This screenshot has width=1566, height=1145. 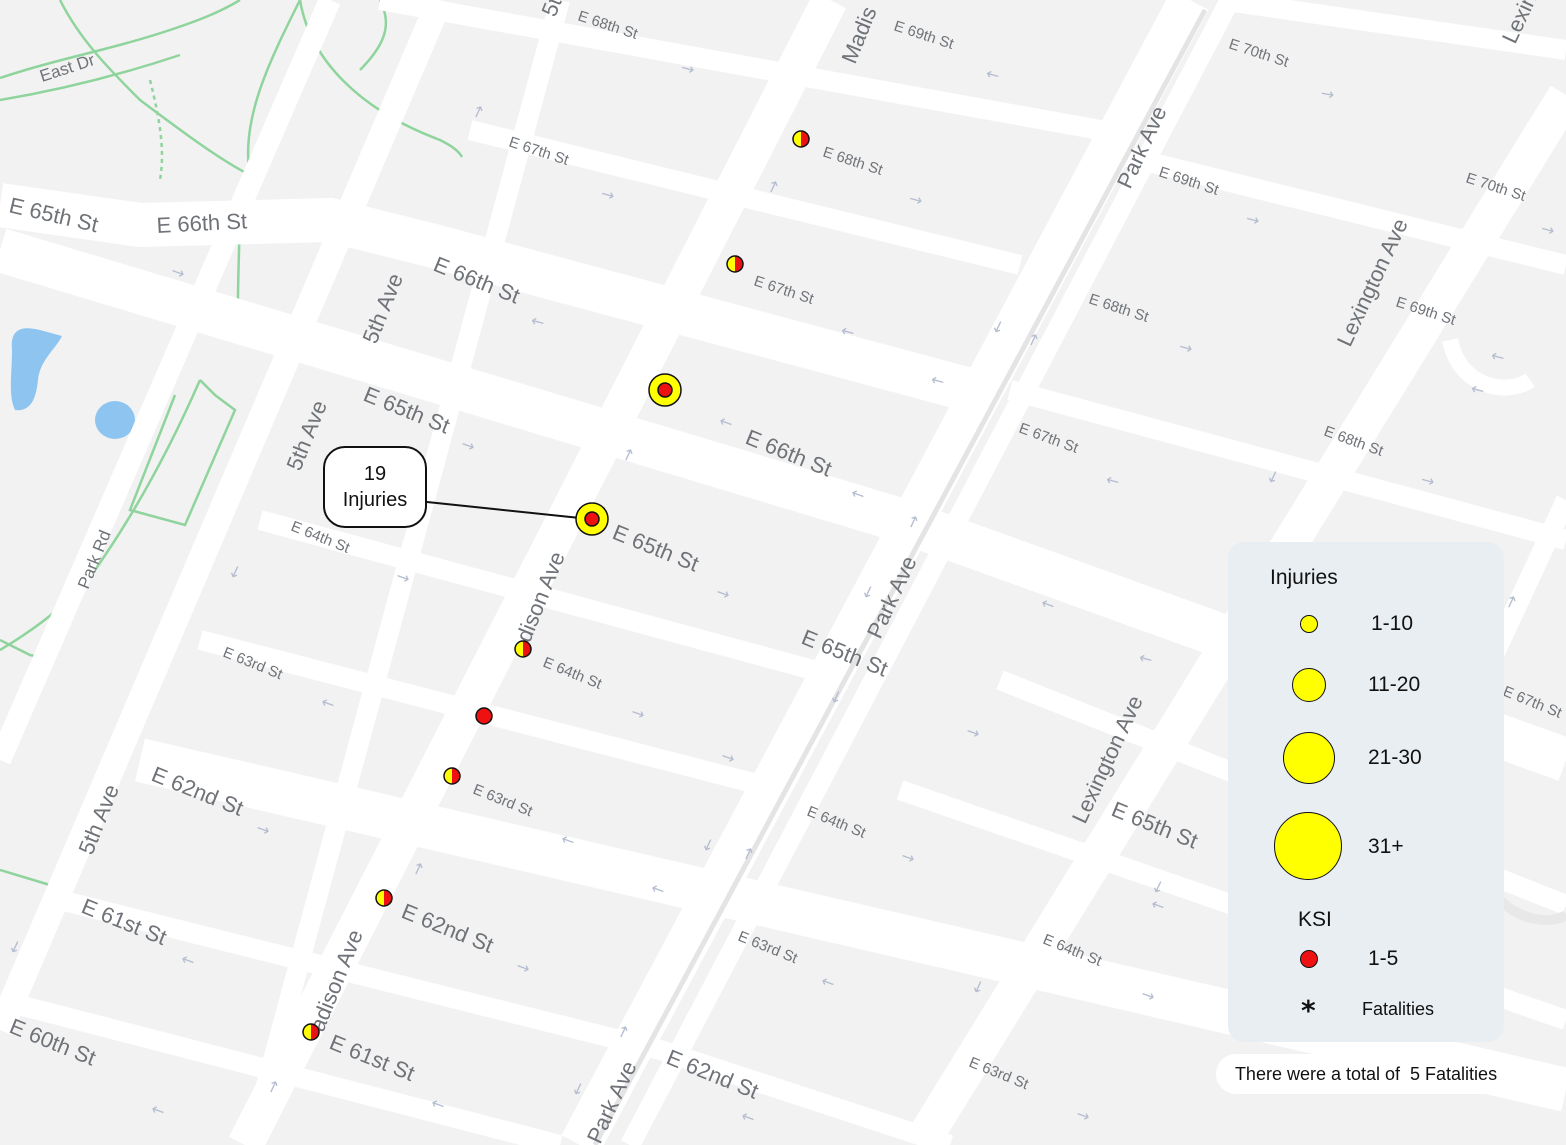 I want to click on legend-injuries-title: Injuries, so click(x=1304, y=577).